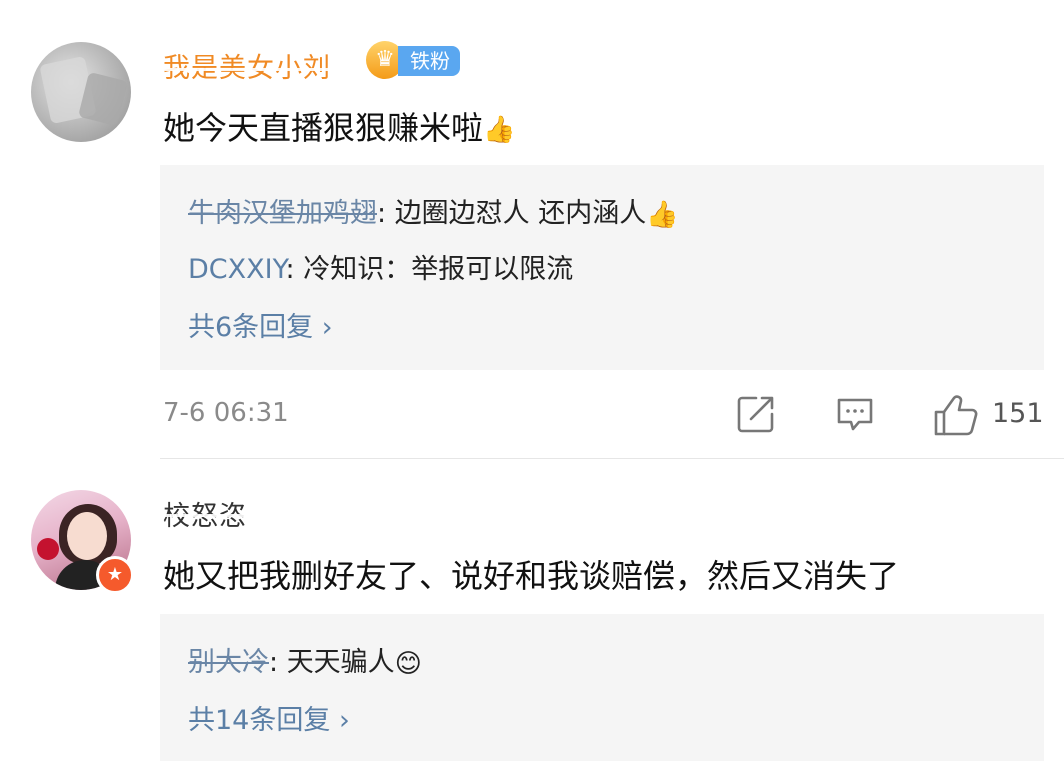 The image size is (1064, 761). Describe the element at coordinates (282, 213) in the screenshot. I see `reply-username: 牛肉汉堡加鸡翅` at that location.